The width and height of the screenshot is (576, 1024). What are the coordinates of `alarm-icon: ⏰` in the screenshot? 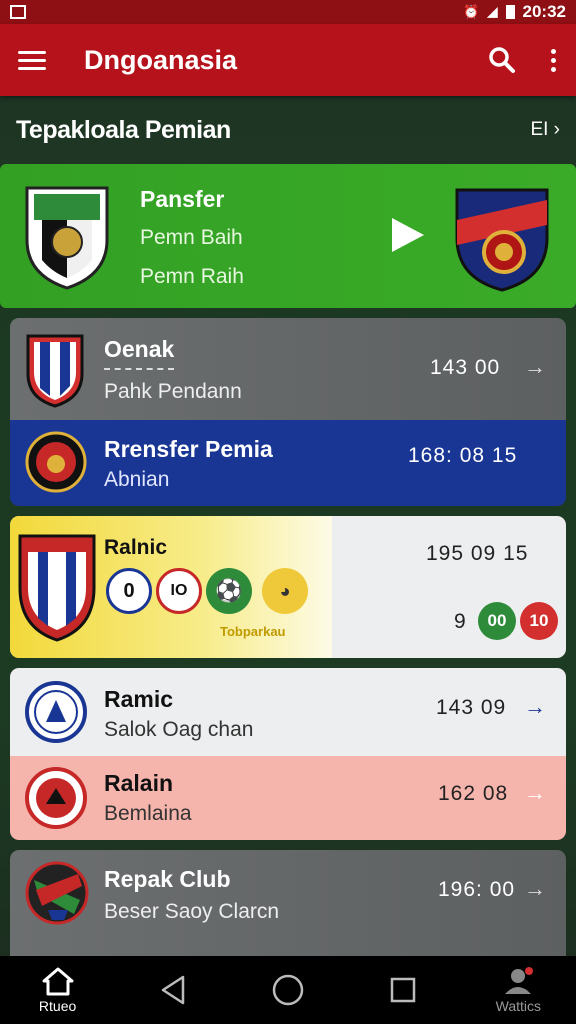 It's located at (471, 11).